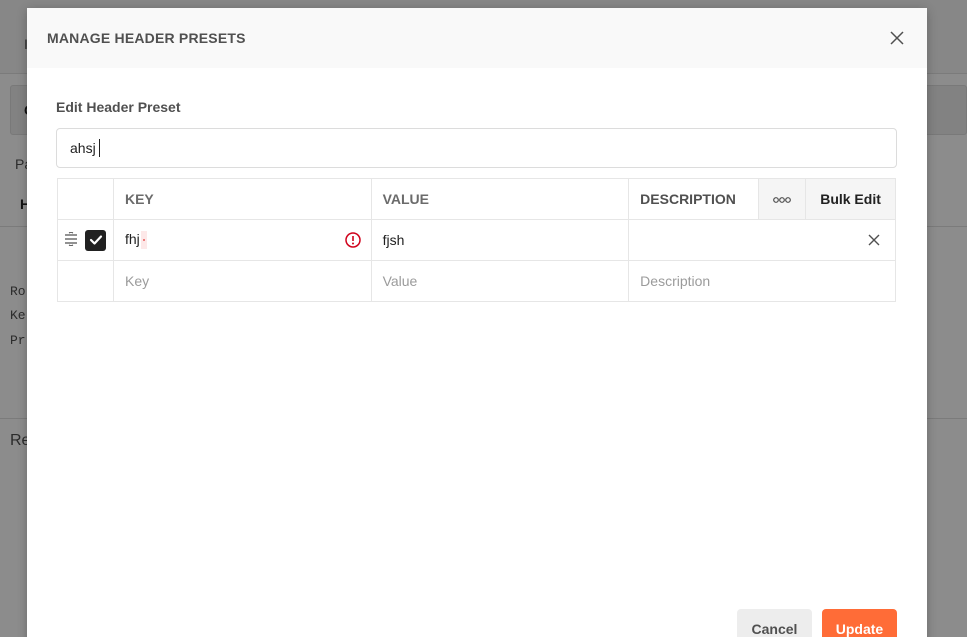  Describe the element at coordinates (782, 199) in the screenshot. I see `more-options-icon` at that location.